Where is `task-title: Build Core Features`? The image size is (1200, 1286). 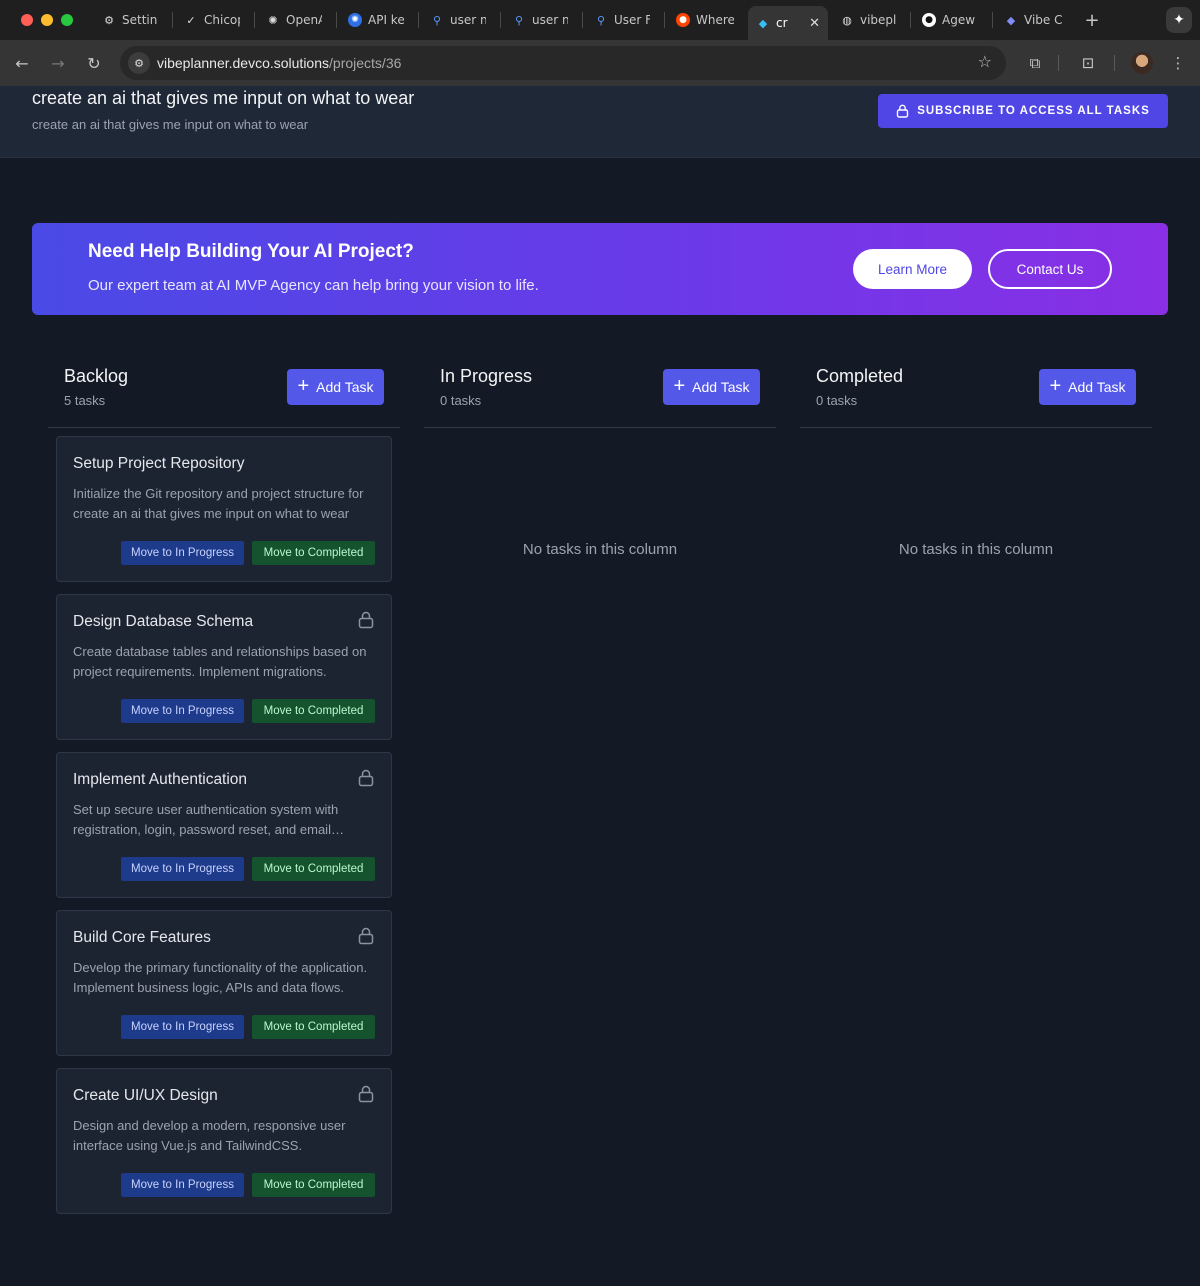
task-title: Build Core Features is located at coordinates (142, 937).